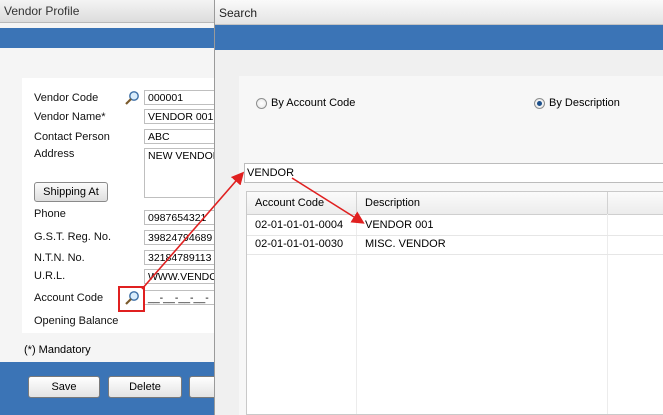  Describe the element at coordinates (64, 387) in the screenshot. I see `save-button: Save` at that location.